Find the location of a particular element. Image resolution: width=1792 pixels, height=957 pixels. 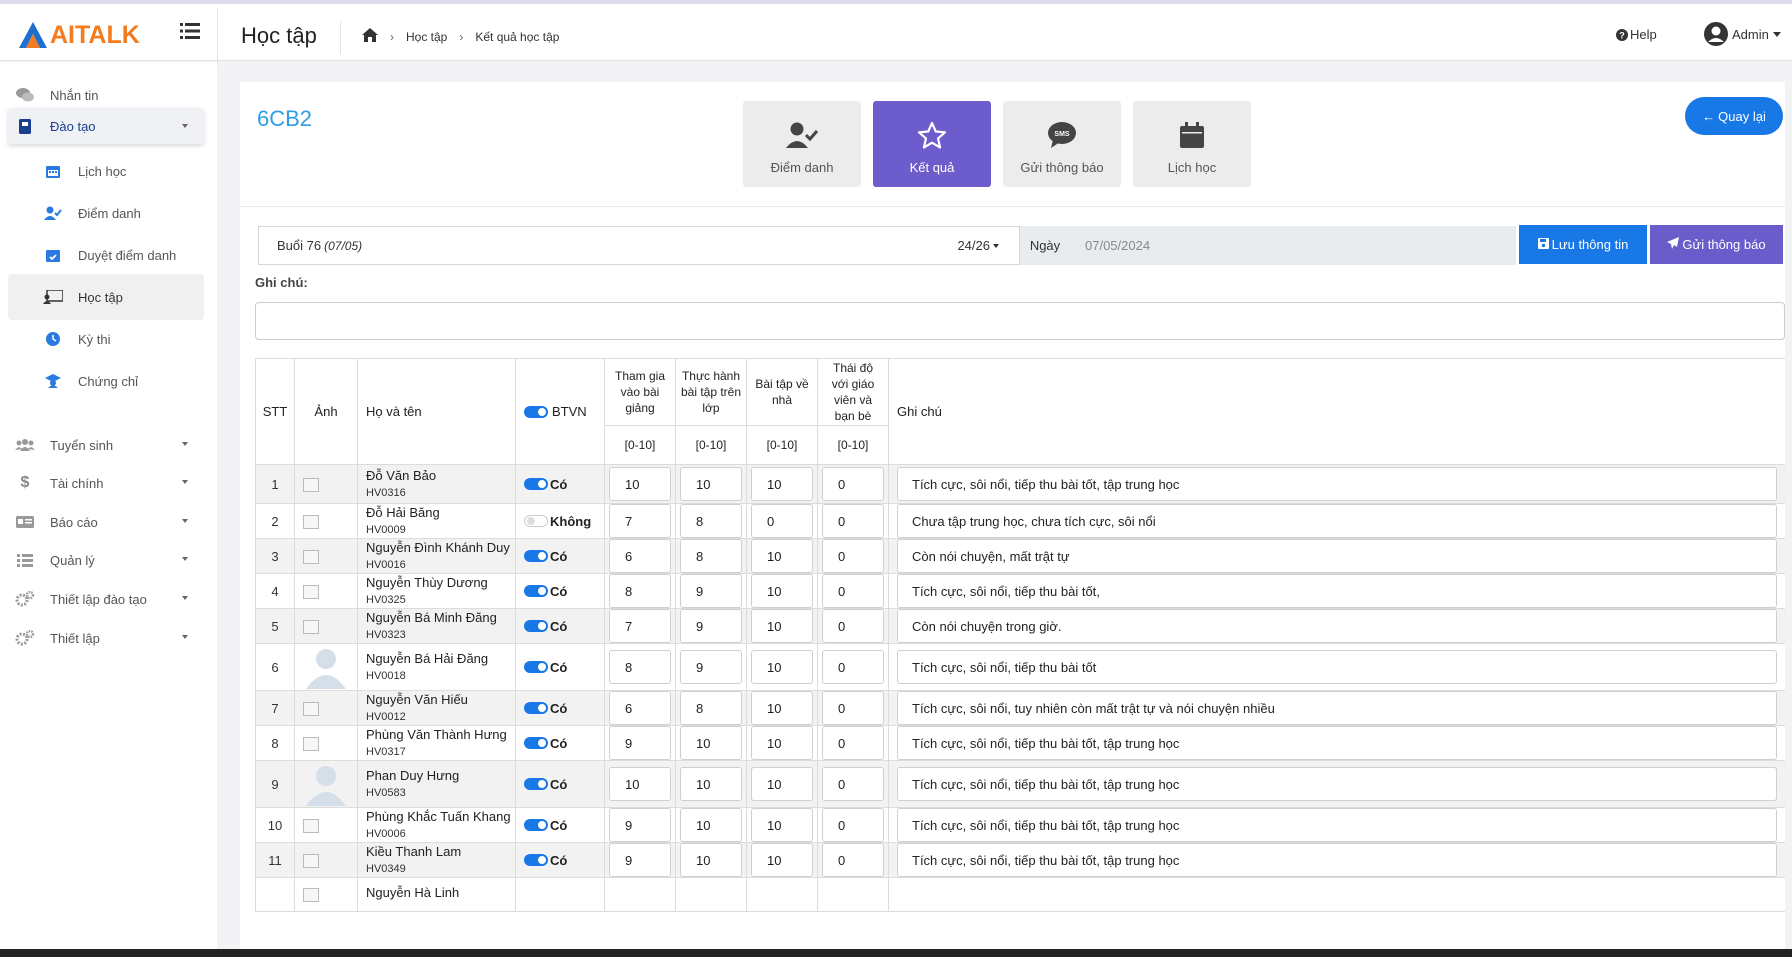

remark-input: Tích cực, sôi nổi, tiếp thu bài tốt, is located at coordinates (1337, 591).